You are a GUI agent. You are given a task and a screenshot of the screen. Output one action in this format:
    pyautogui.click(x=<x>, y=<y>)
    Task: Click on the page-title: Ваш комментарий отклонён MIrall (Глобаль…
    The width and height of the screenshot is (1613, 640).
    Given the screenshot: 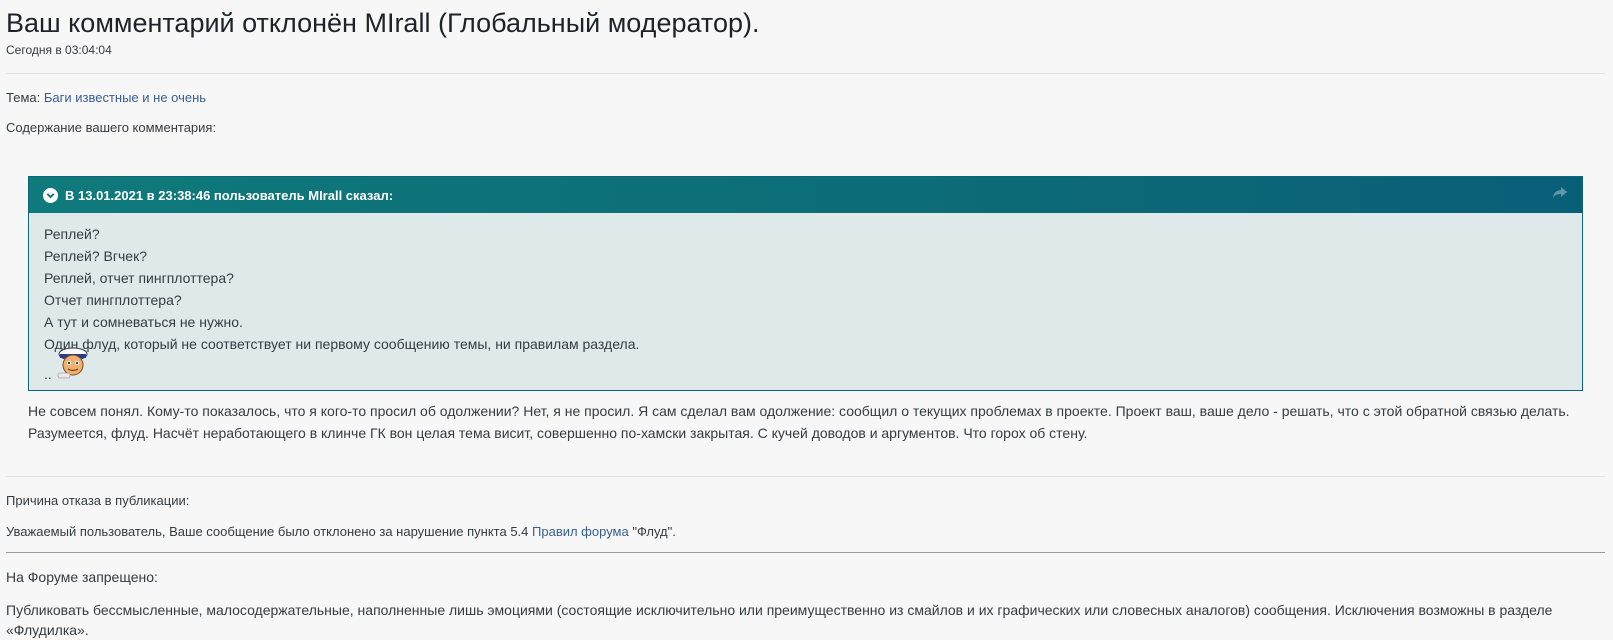 What is the action you would take?
    pyautogui.click(x=383, y=23)
    